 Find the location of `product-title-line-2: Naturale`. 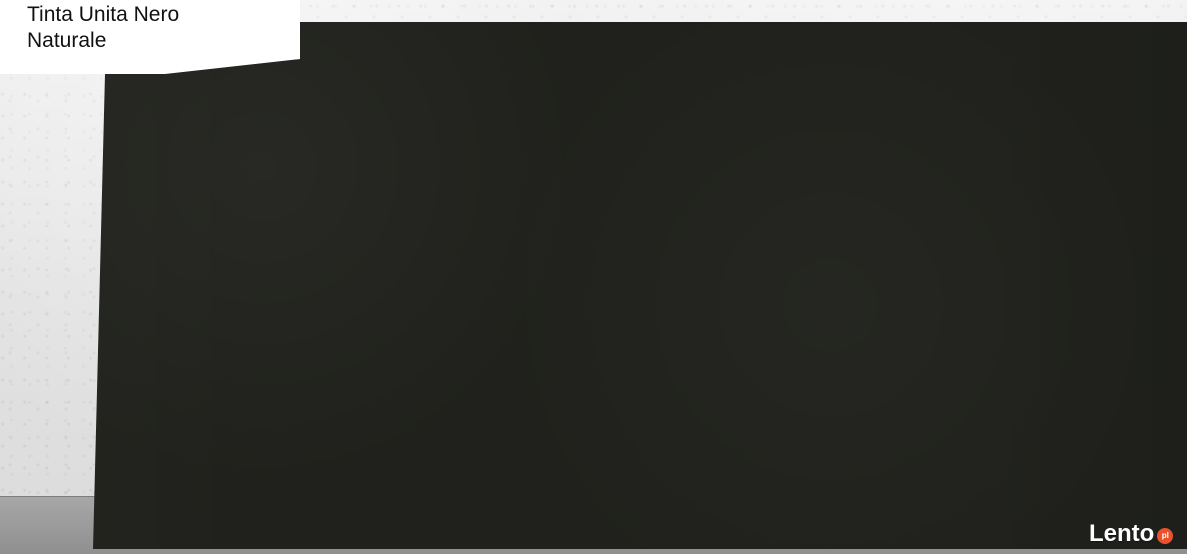

product-title-line-2: Naturale is located at coordinates (67, 40).